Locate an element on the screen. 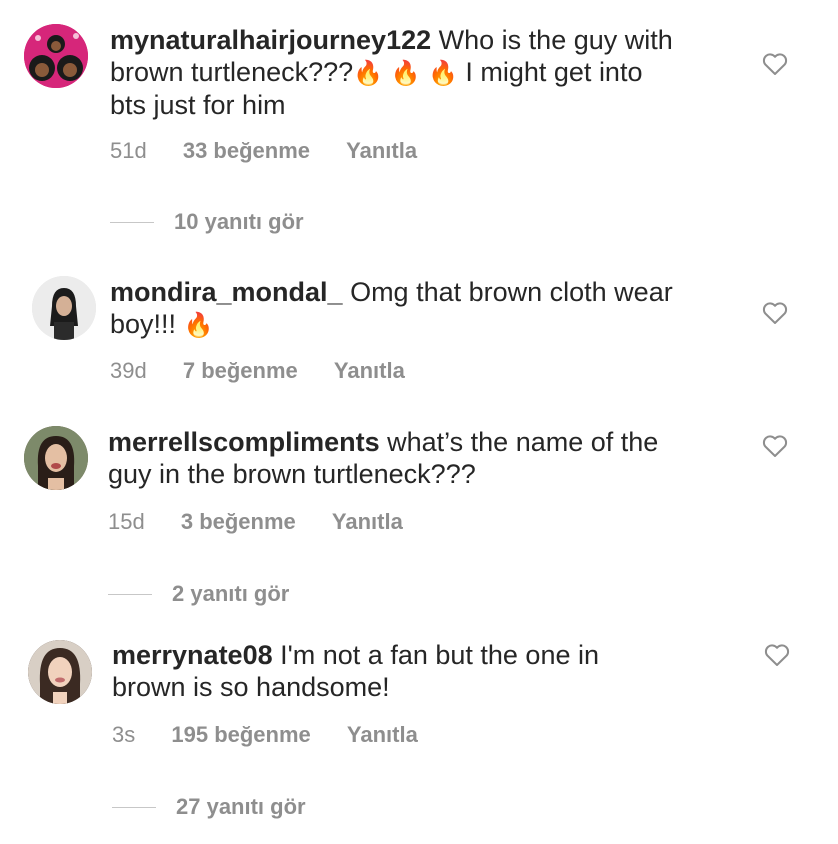 The height and width of the screenshot is (844, 838). comment-text: boy!!! is located at coordinates (143, 324).